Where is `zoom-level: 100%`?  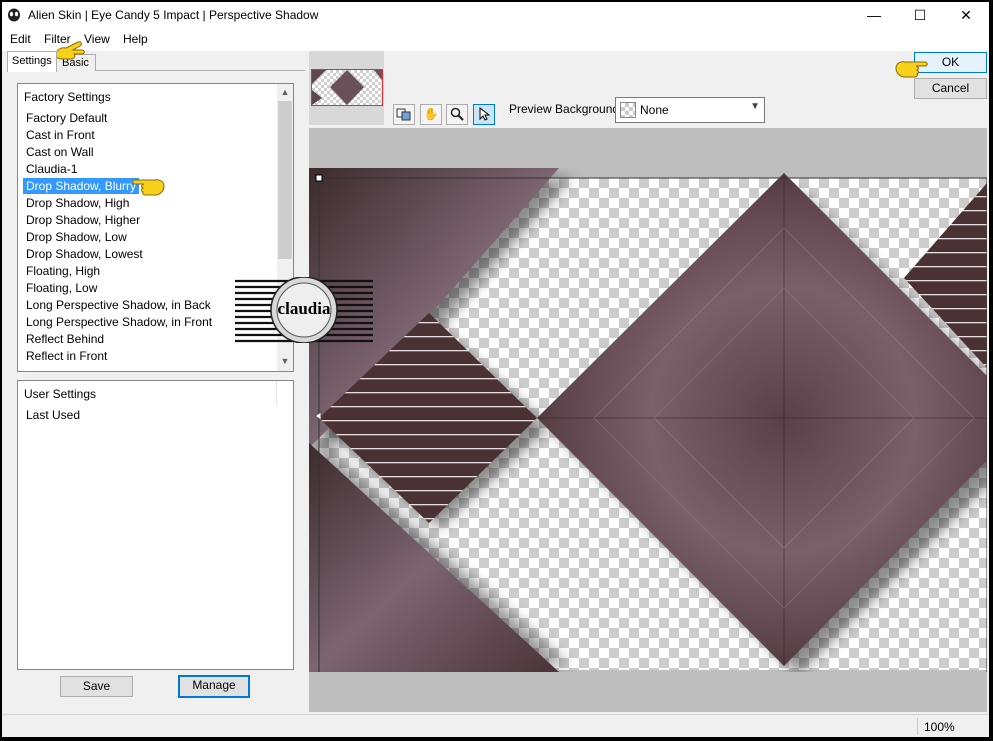 zoom-level: 100% is located at coordinates (939, 727).